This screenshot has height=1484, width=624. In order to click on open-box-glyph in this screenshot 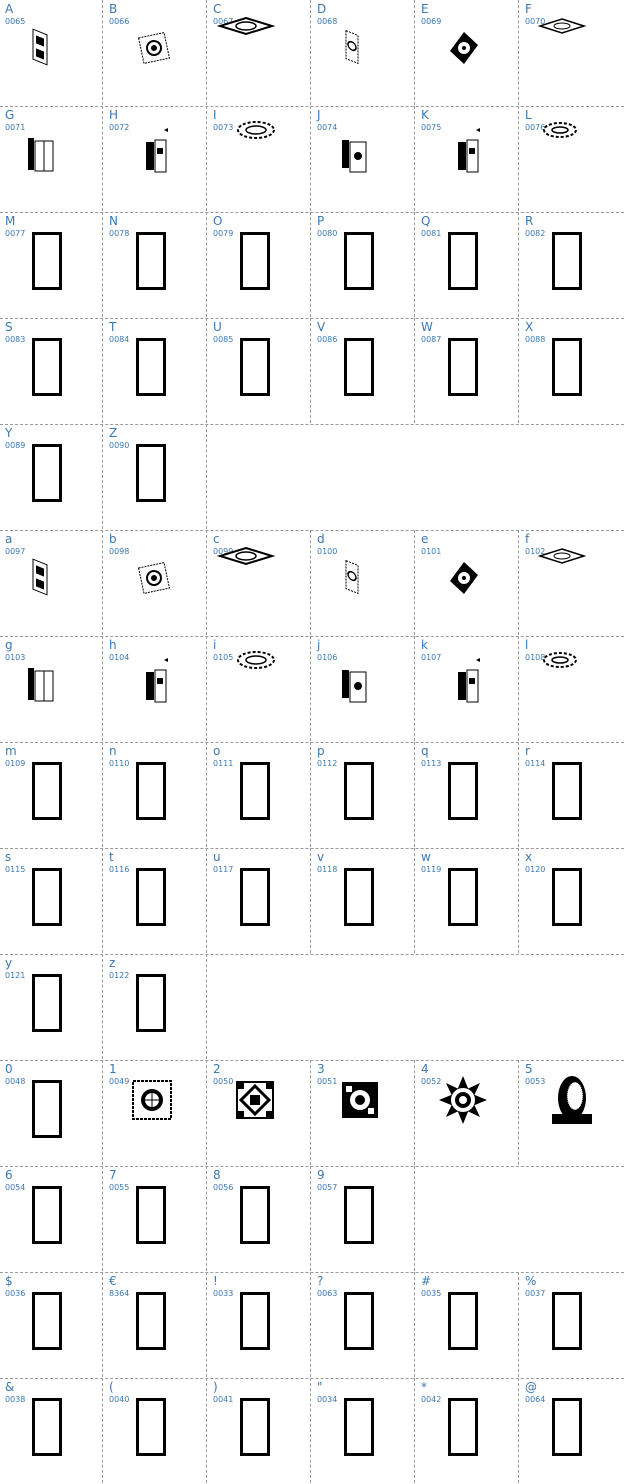, I will do `click(51, 158)`.